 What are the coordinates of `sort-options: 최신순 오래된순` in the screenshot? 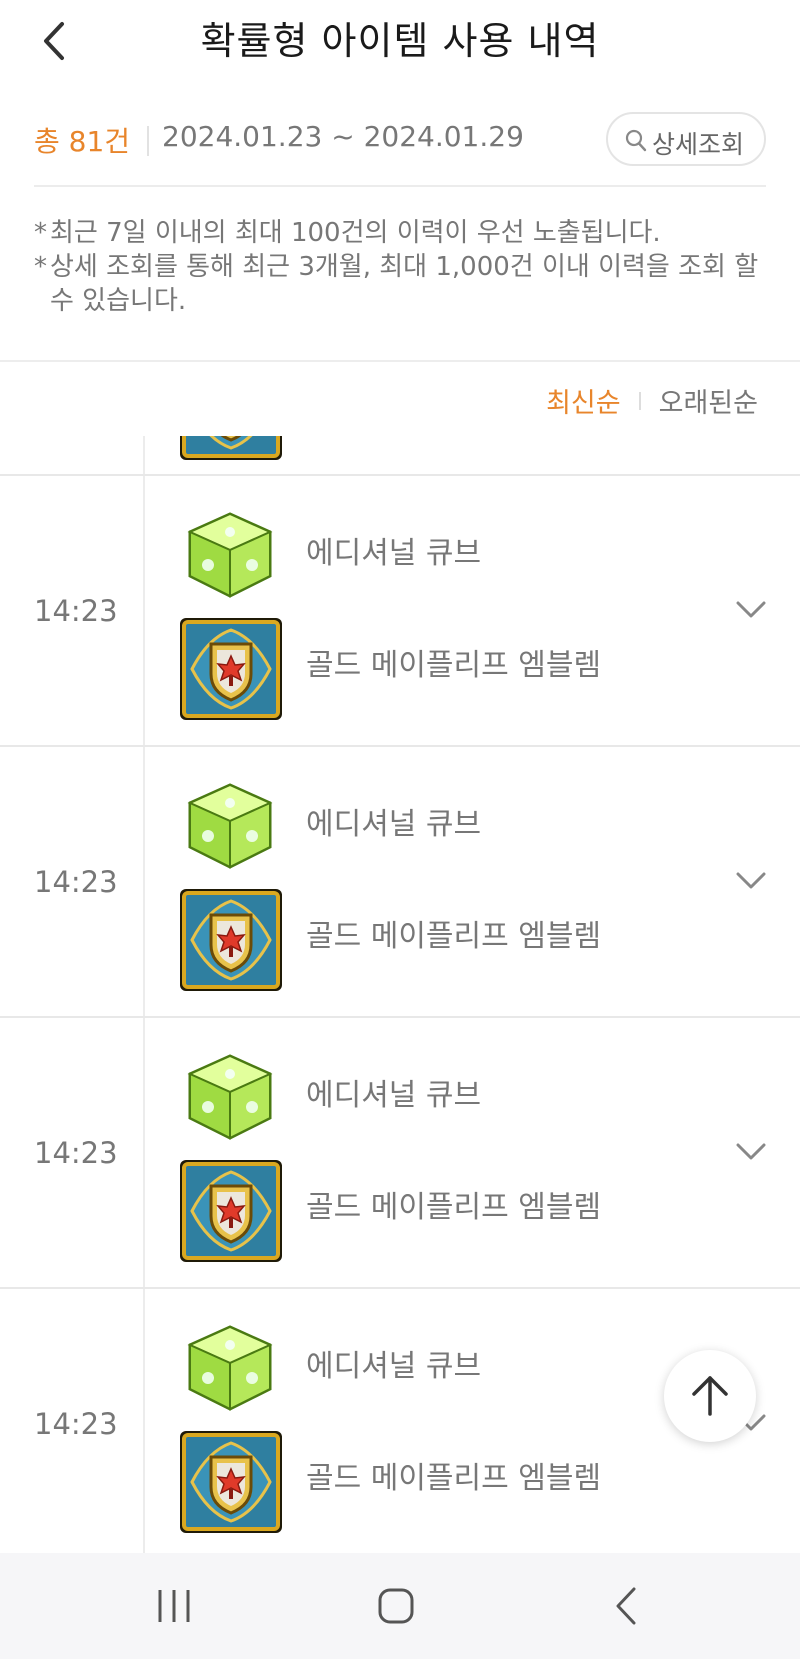 It's located at (652, 401).